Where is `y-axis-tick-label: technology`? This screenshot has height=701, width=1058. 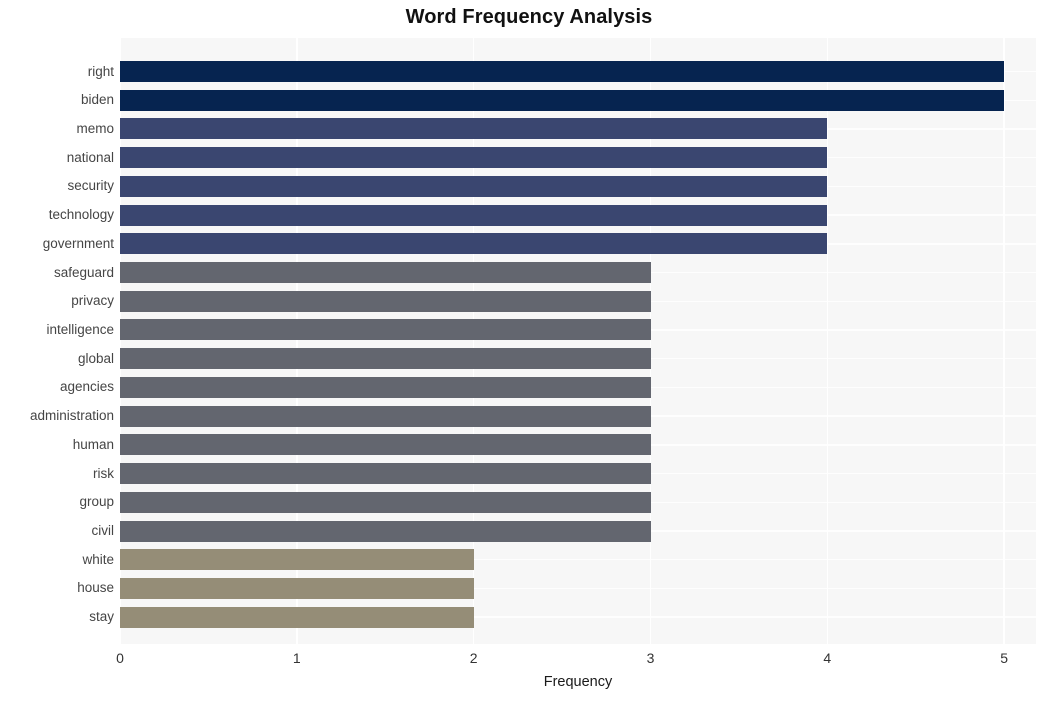 y-axis-tick-label: technology is located at coordinates (81, 215).